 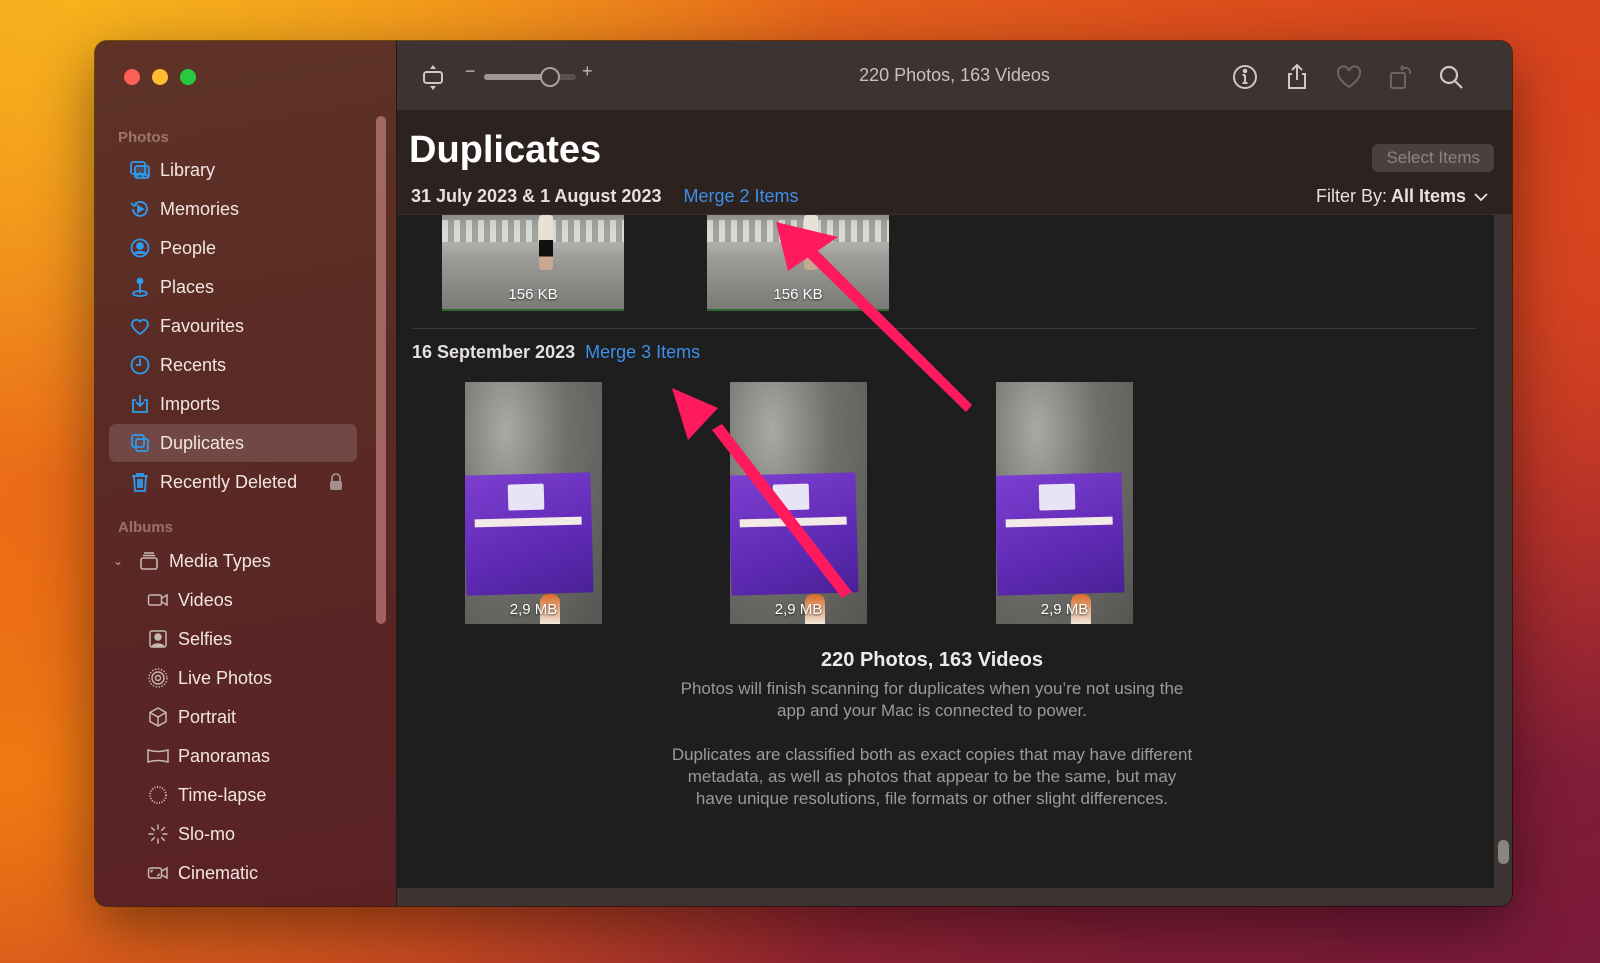 I want to click on minimize-button, so click(x=160, y=77).